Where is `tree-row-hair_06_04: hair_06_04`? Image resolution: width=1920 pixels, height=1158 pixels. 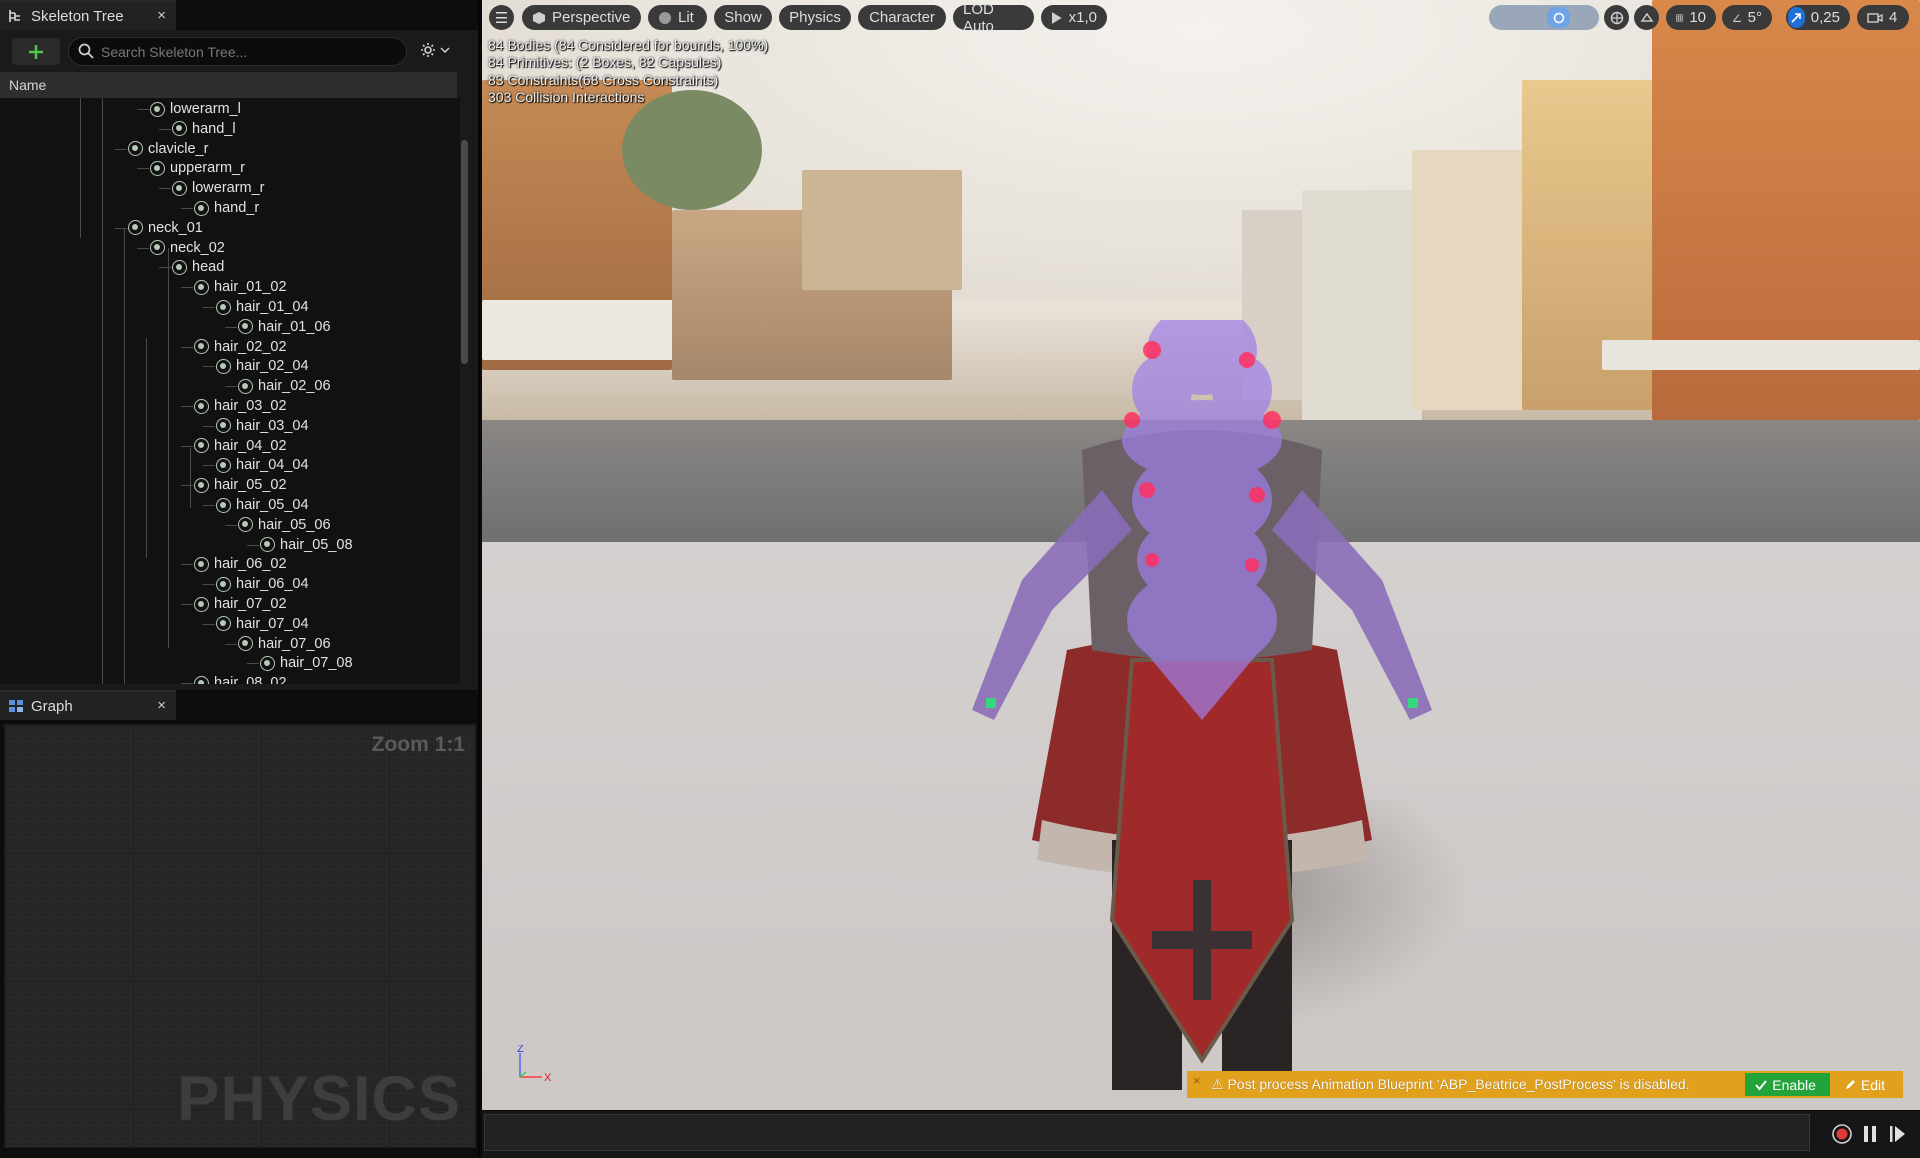
tree-row-hair_06_04: hair_06_04 is located at coordinates (262, 584).